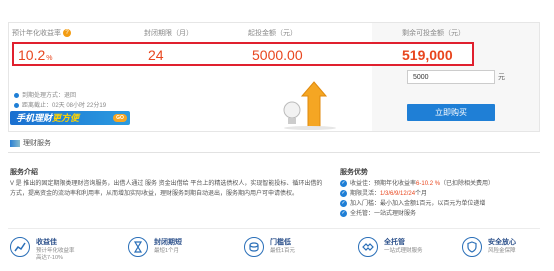  I want to click on fund-service-label: 理财服务, so click(30, 143).